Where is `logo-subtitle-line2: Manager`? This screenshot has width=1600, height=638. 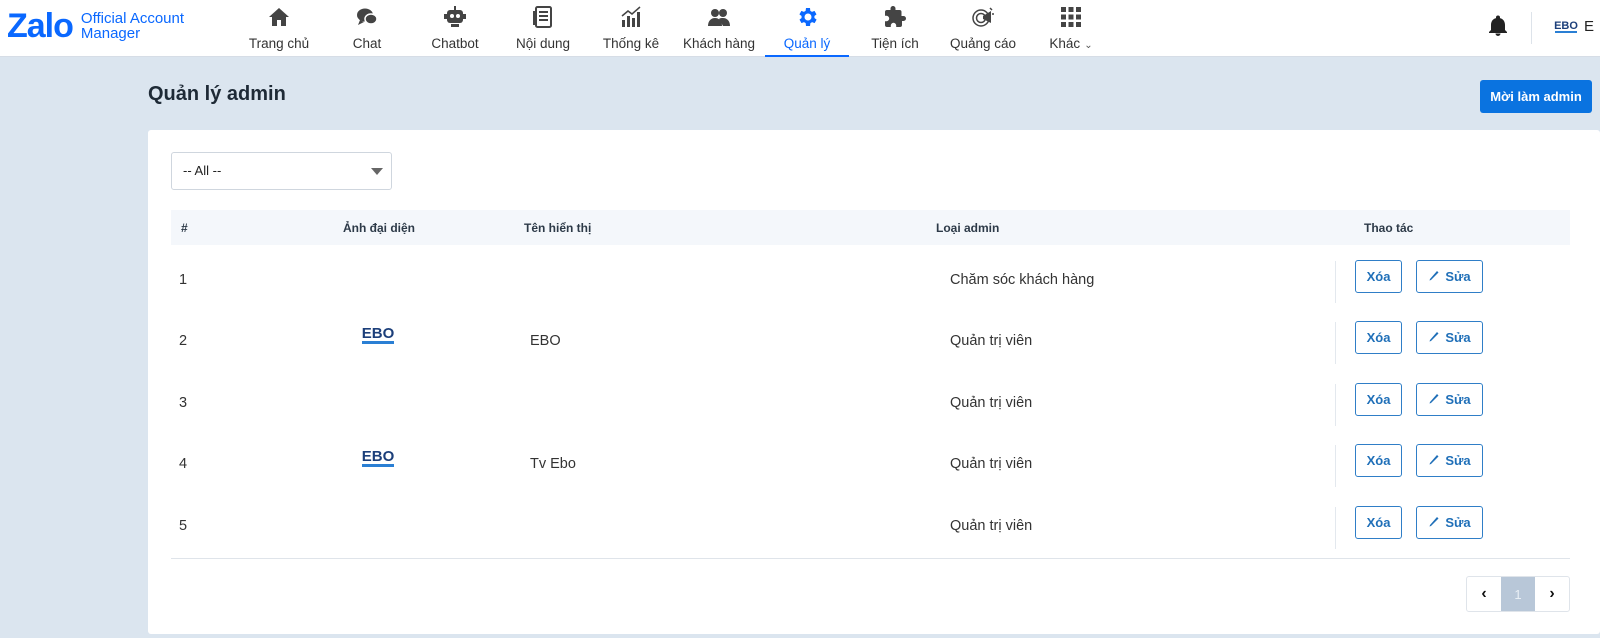 logo-subtitle-line2: Manager is located at coordinates (110, 33).